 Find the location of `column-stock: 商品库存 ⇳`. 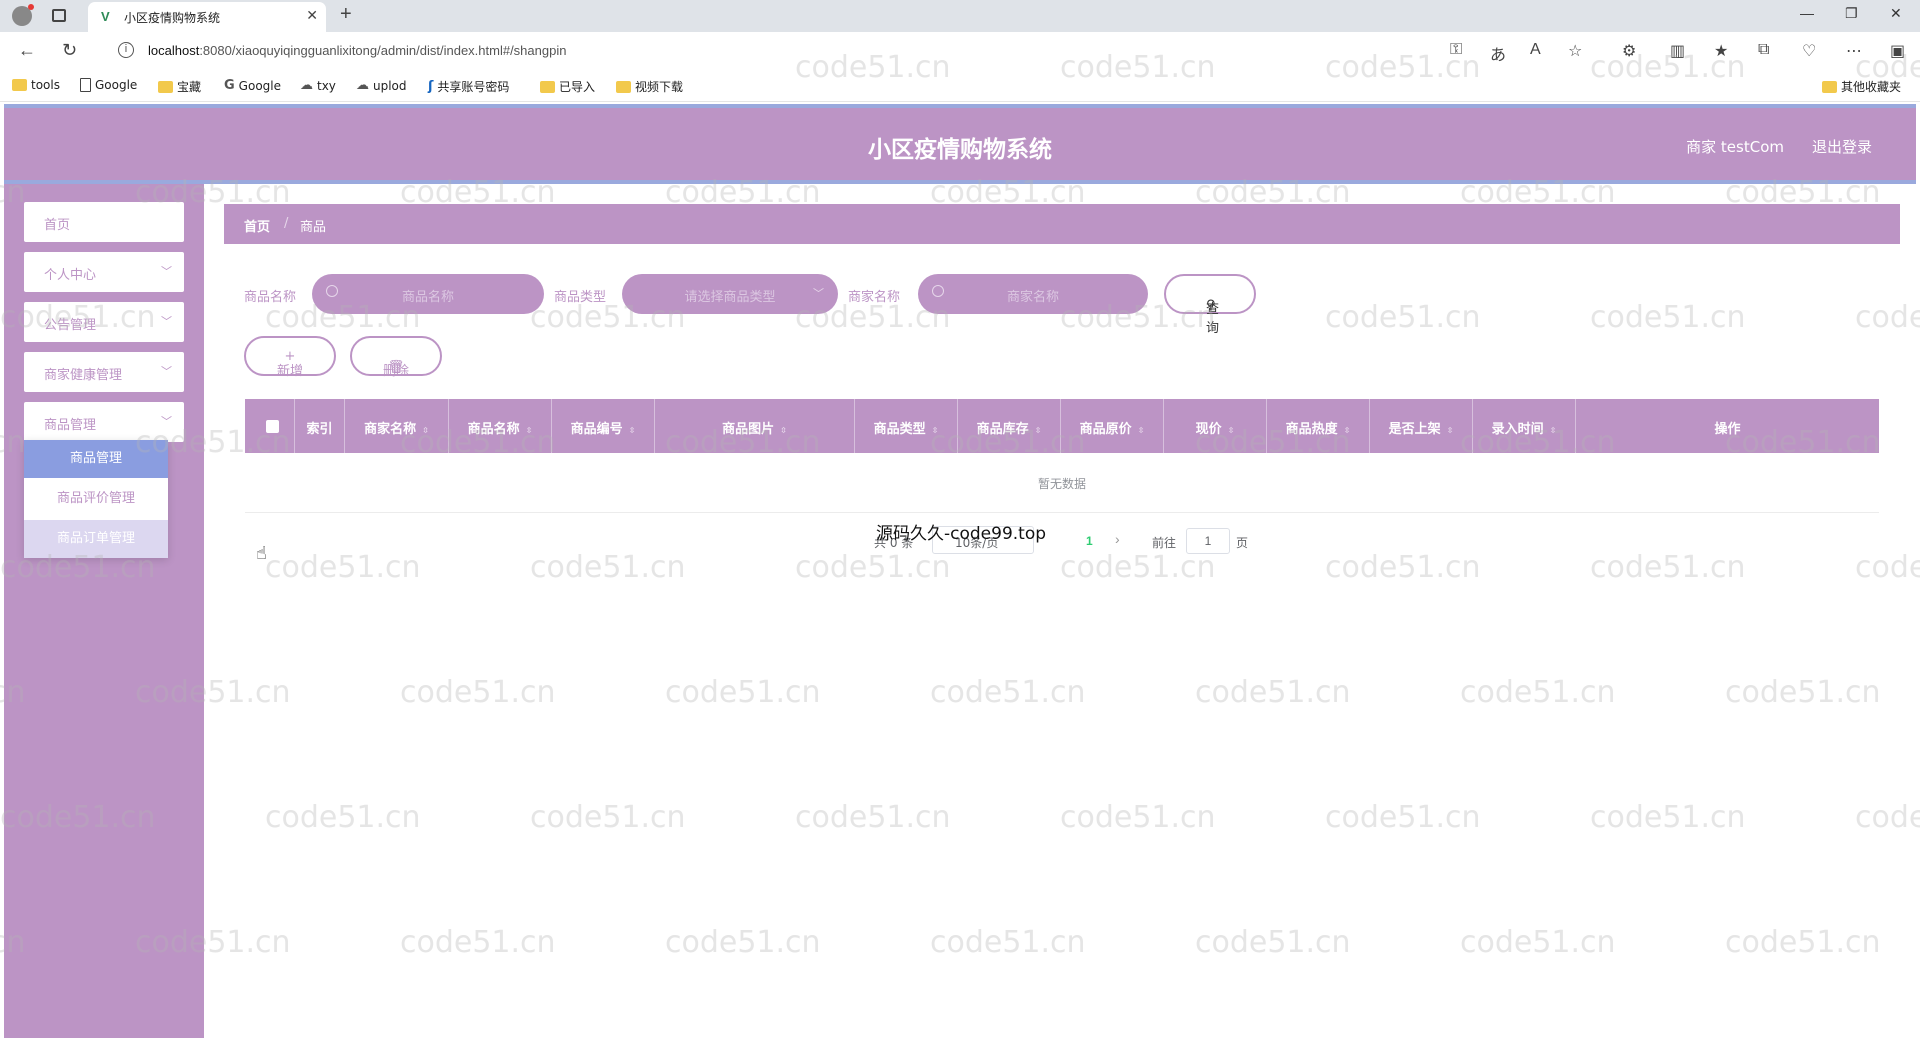

column-stock: 商品库存 ⇳ is located at coordinates (1009, 426).